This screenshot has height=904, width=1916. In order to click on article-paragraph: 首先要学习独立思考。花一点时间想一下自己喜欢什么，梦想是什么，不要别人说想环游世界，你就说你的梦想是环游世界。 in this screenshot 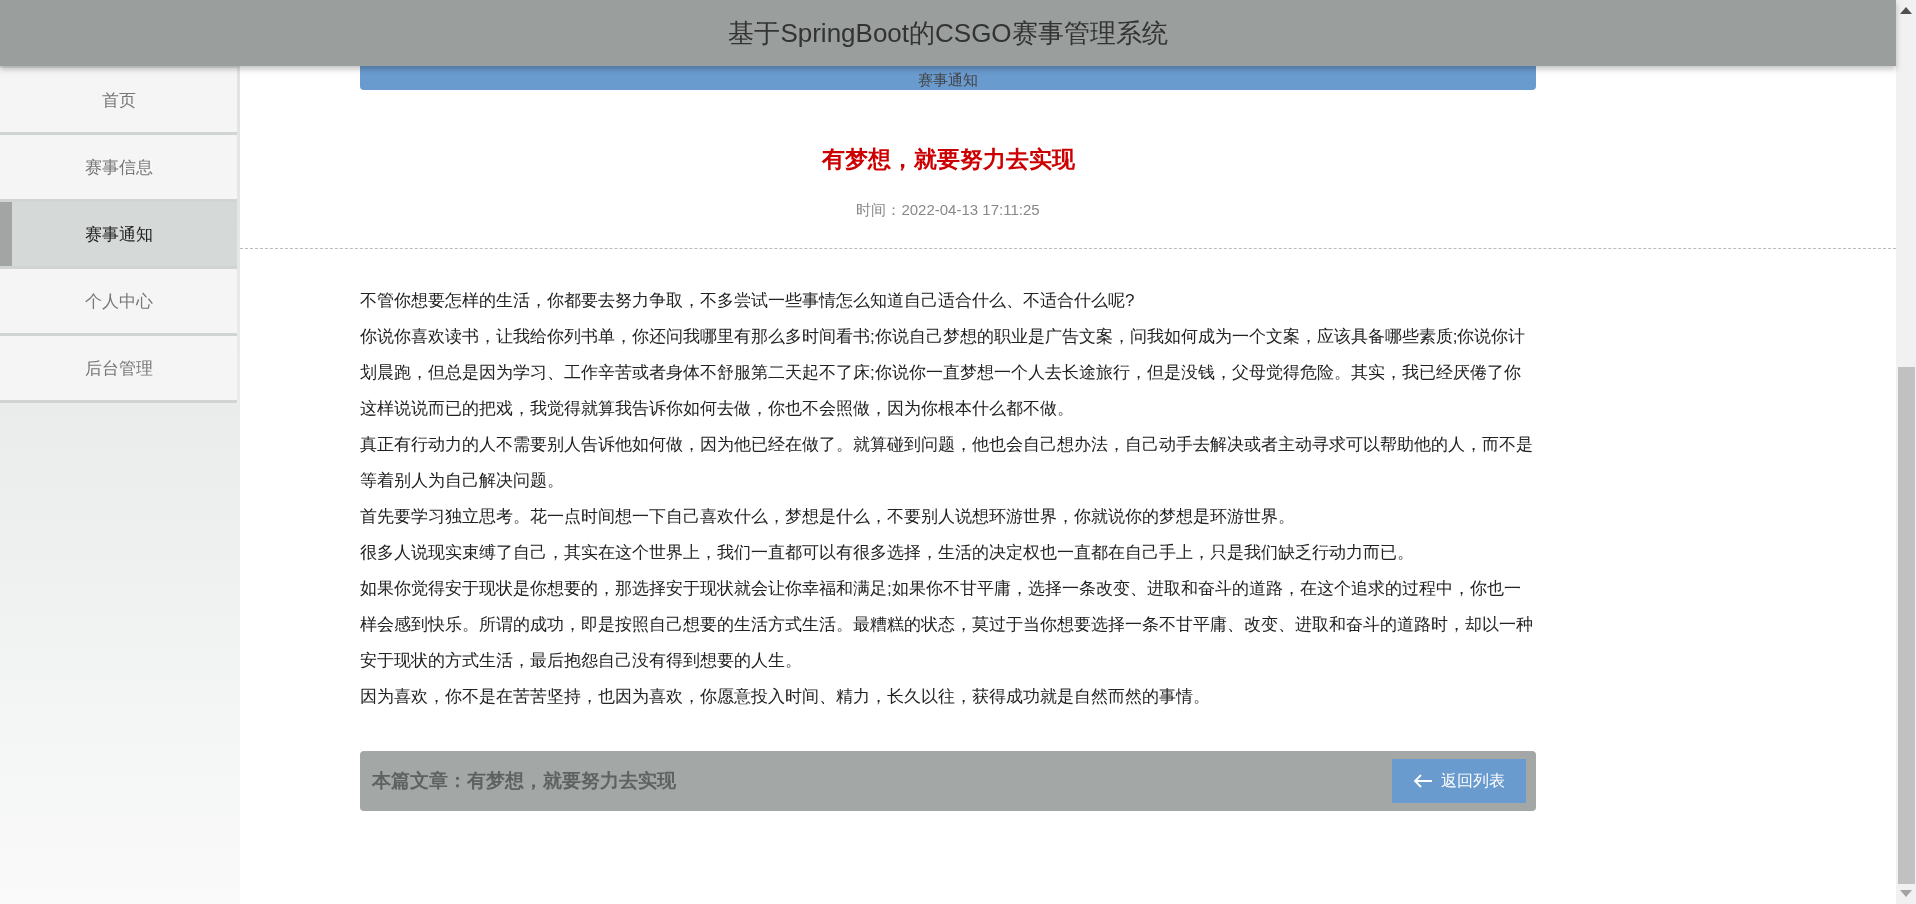, I will do `click(828, 517)`.